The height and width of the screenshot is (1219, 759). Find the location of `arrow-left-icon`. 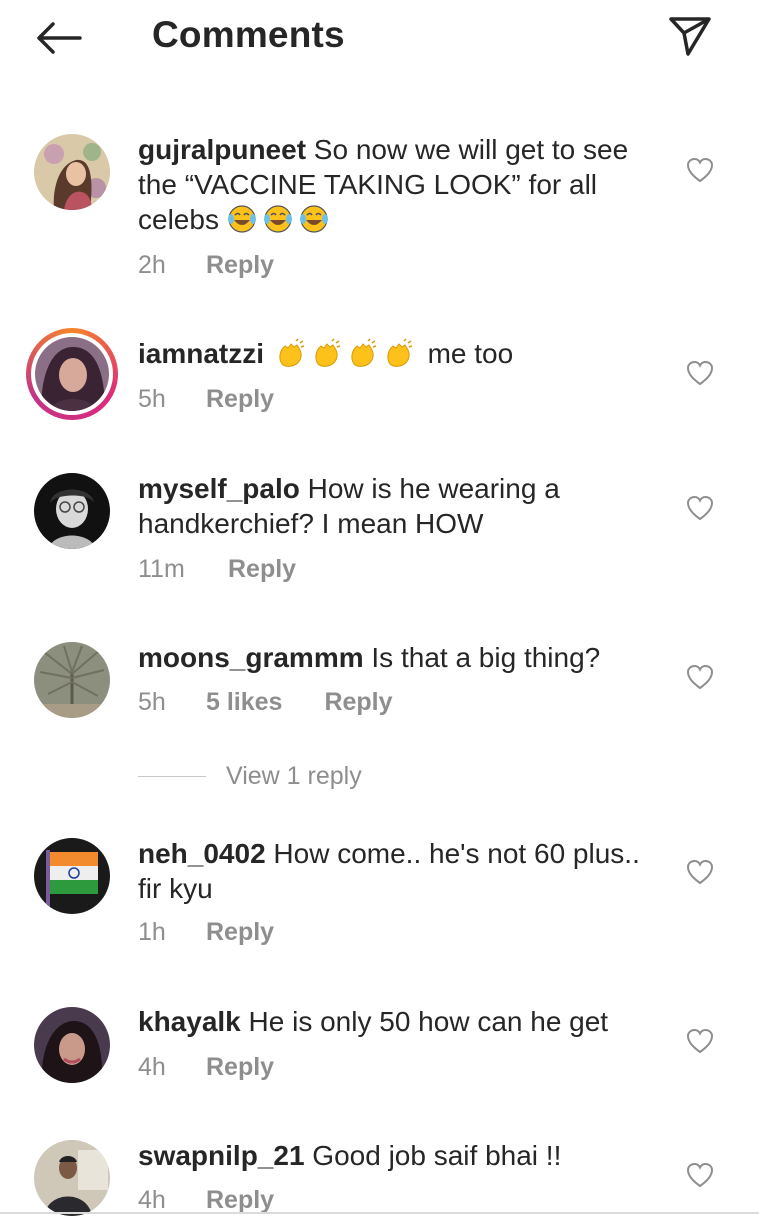

arrow-left-icon is located at coordinates (59, 38).